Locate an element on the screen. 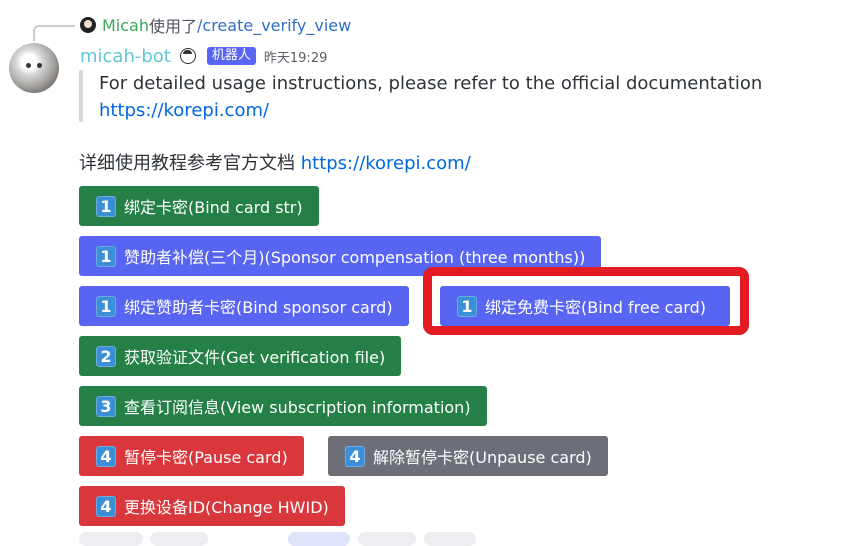 Image resolution: width=842 pixels, height=546 pixels. author-username: micah-bot is located at coordinates (125, 56).